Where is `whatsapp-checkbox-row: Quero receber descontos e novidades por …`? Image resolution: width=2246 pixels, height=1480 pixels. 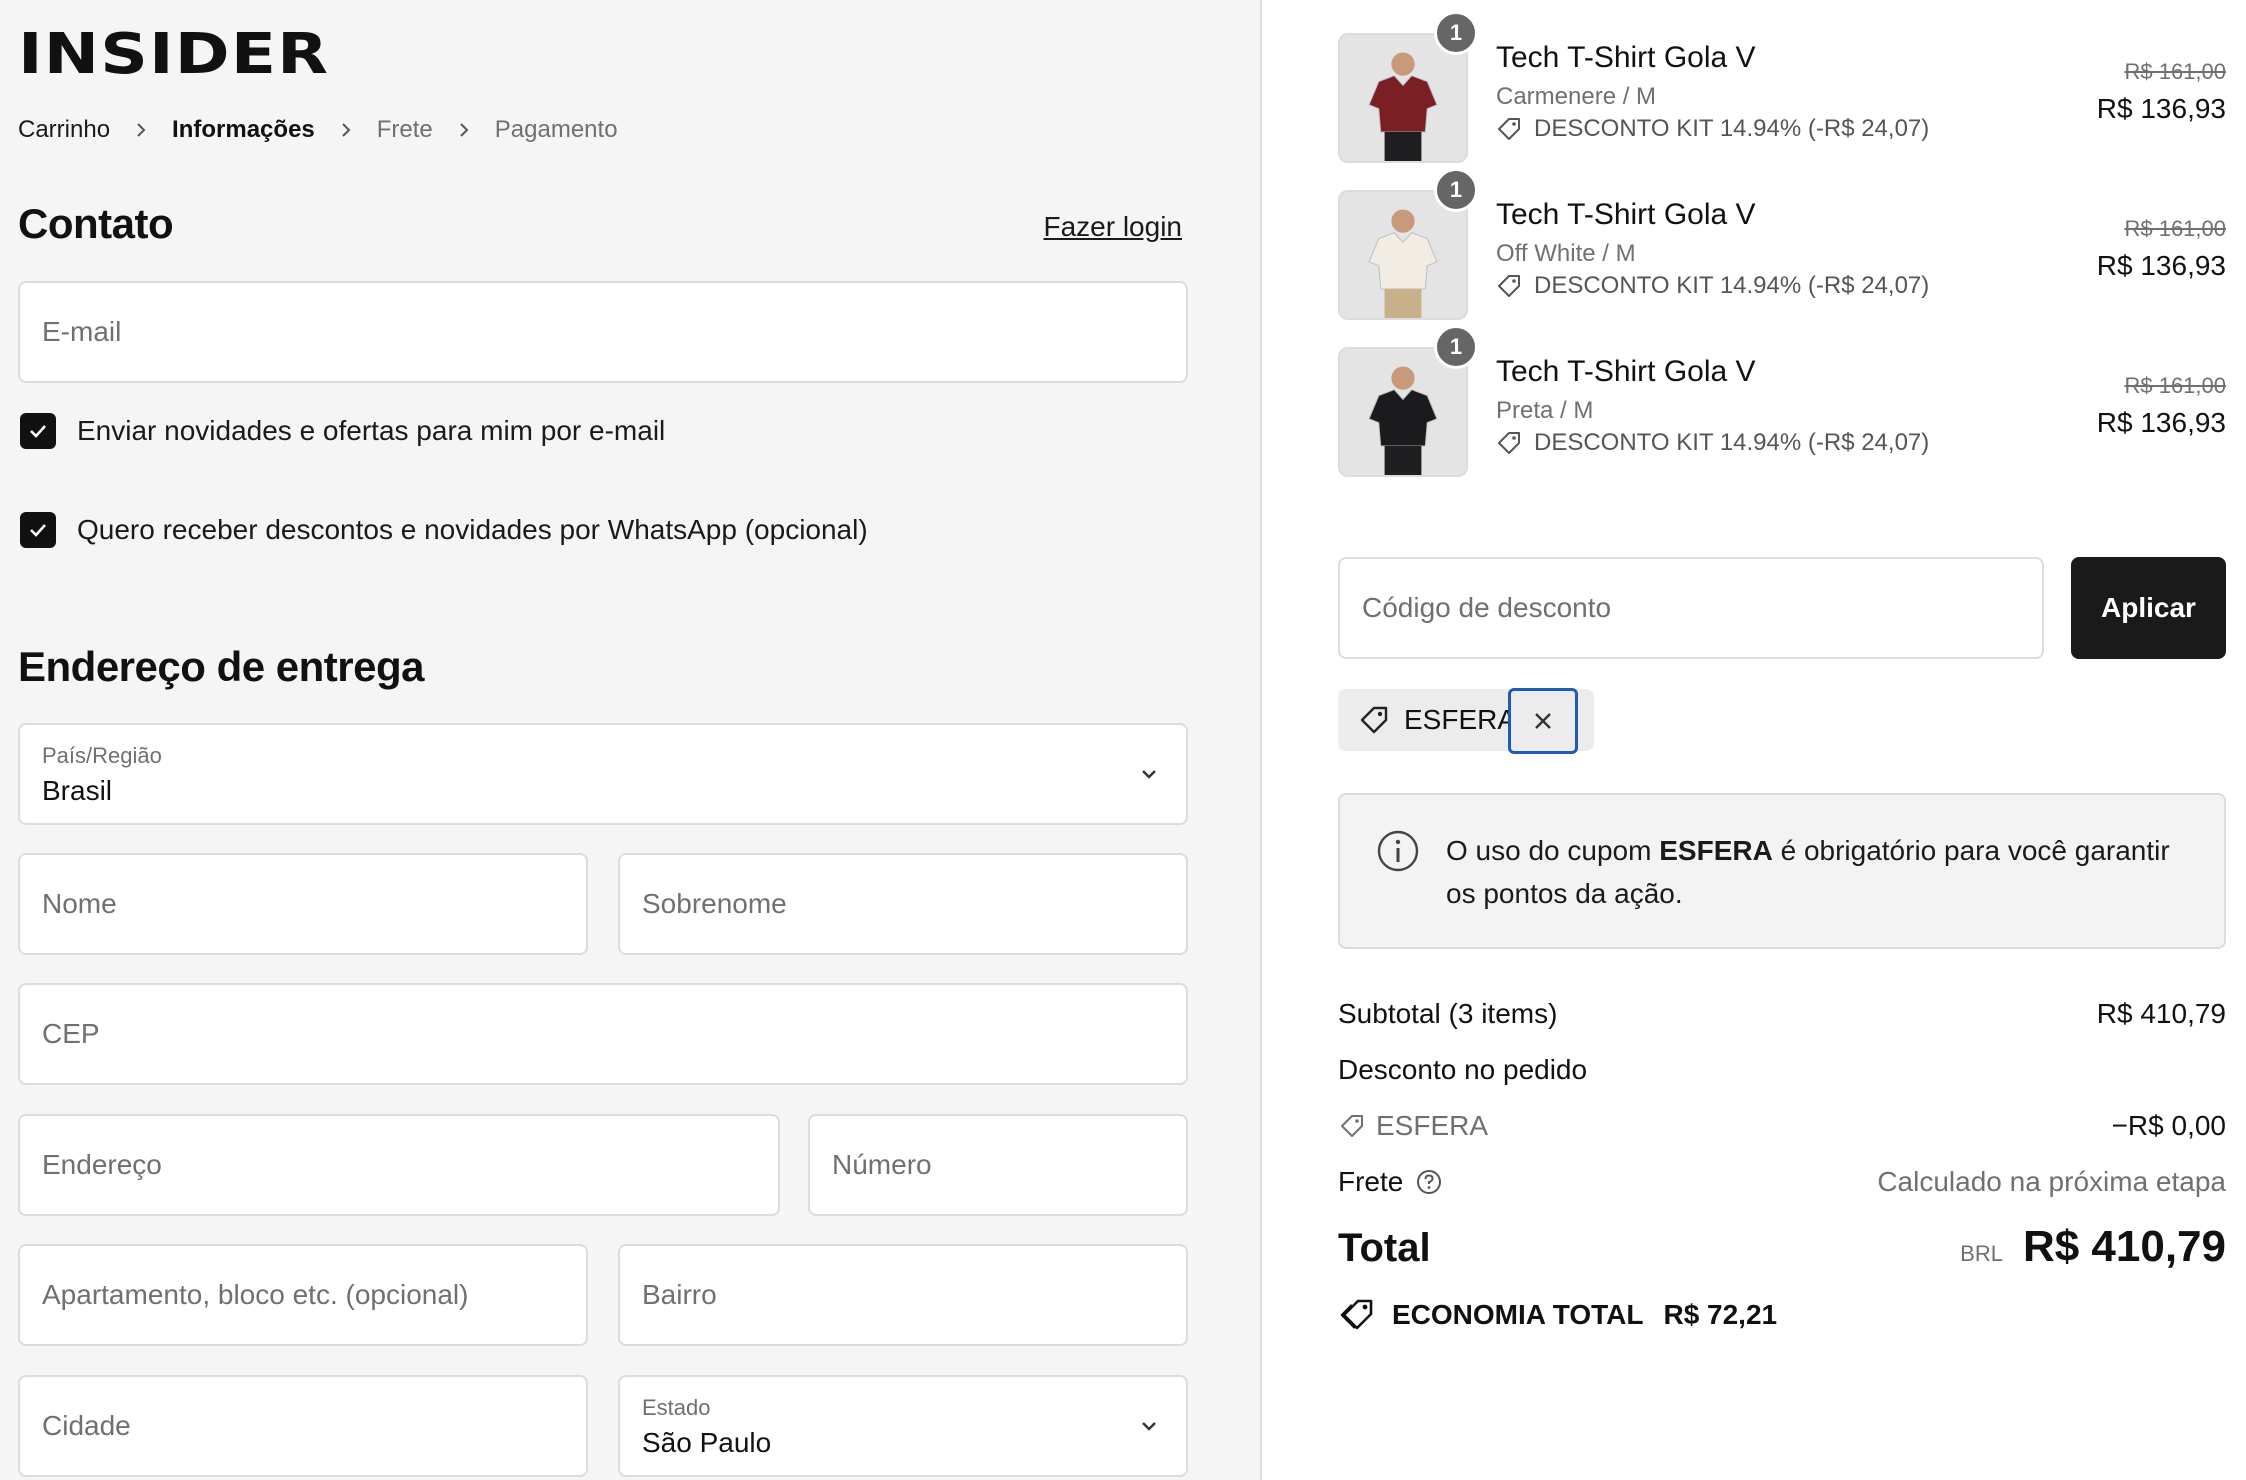
whatsapp-checkbox-row: Quero receber descontos e novidades por … is located at coordinates (444, 530).